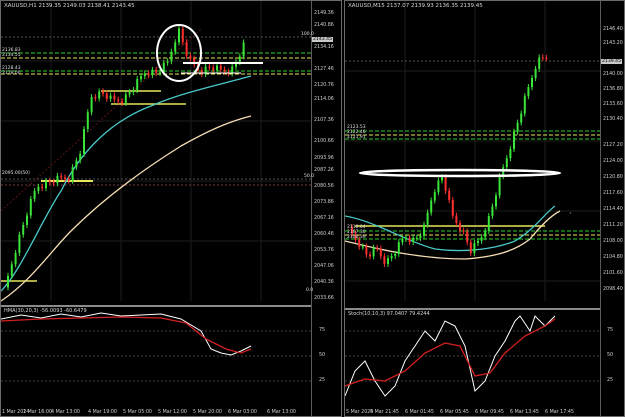 The height and width of the screenshot is (417, 625). What do you see at coordinates (65, 412) in the screenshot?
I see `time-label: 4 Mar 13:00` at bounding box center [65, 412].